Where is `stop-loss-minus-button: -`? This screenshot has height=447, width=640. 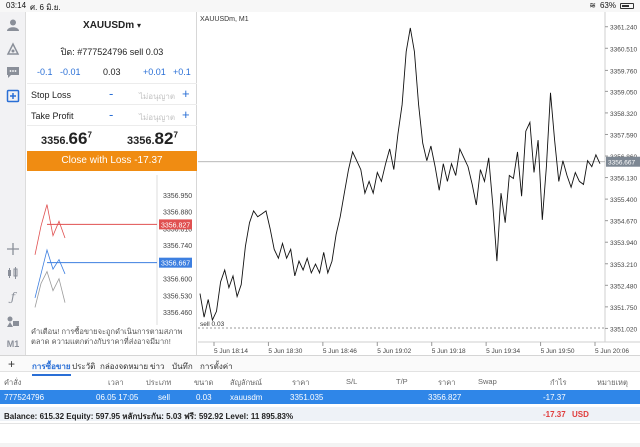 stop-loss-minus-button: - is located at coordinates (111, 93).